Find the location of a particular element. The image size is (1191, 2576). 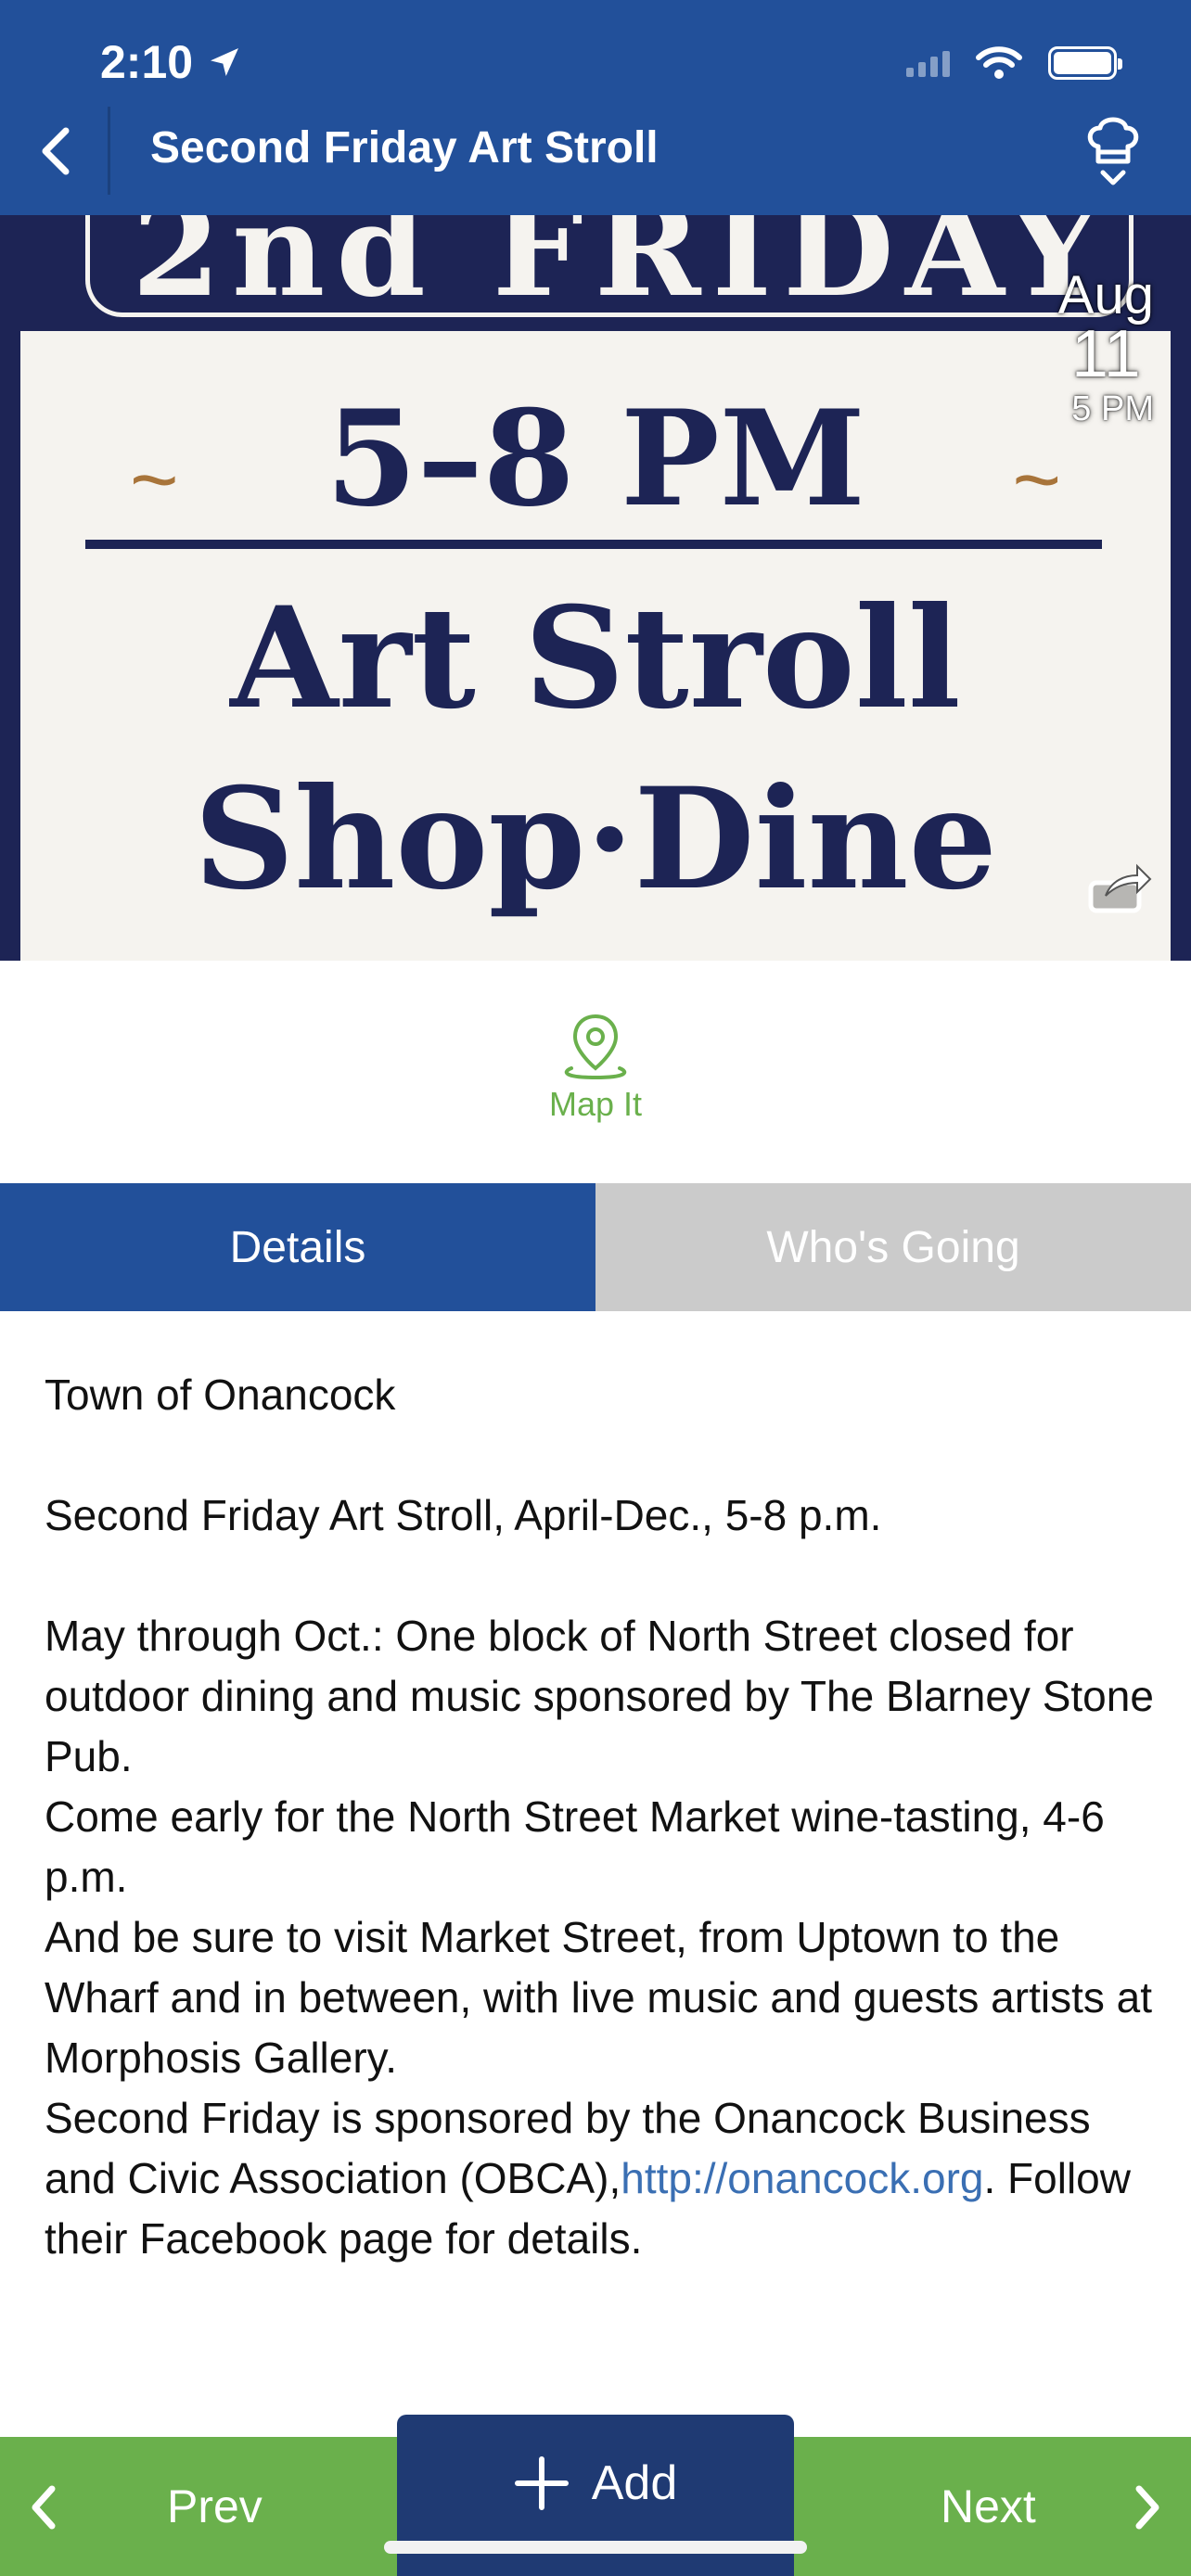

next-button: Next is located at coordinates (996, 2506).